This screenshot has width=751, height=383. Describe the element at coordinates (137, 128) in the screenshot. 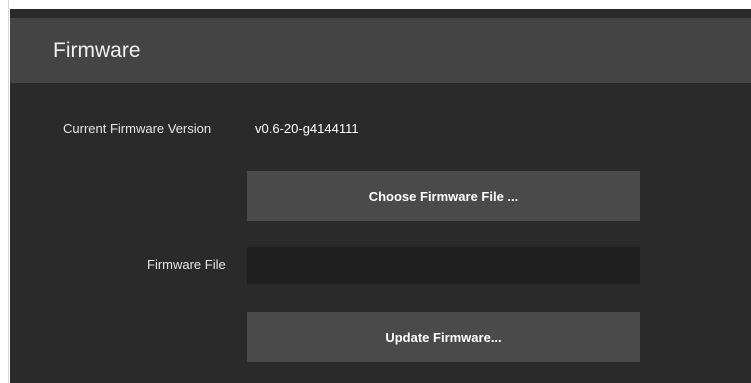

I see `current-version-label: Current Firmware Version` at that location.